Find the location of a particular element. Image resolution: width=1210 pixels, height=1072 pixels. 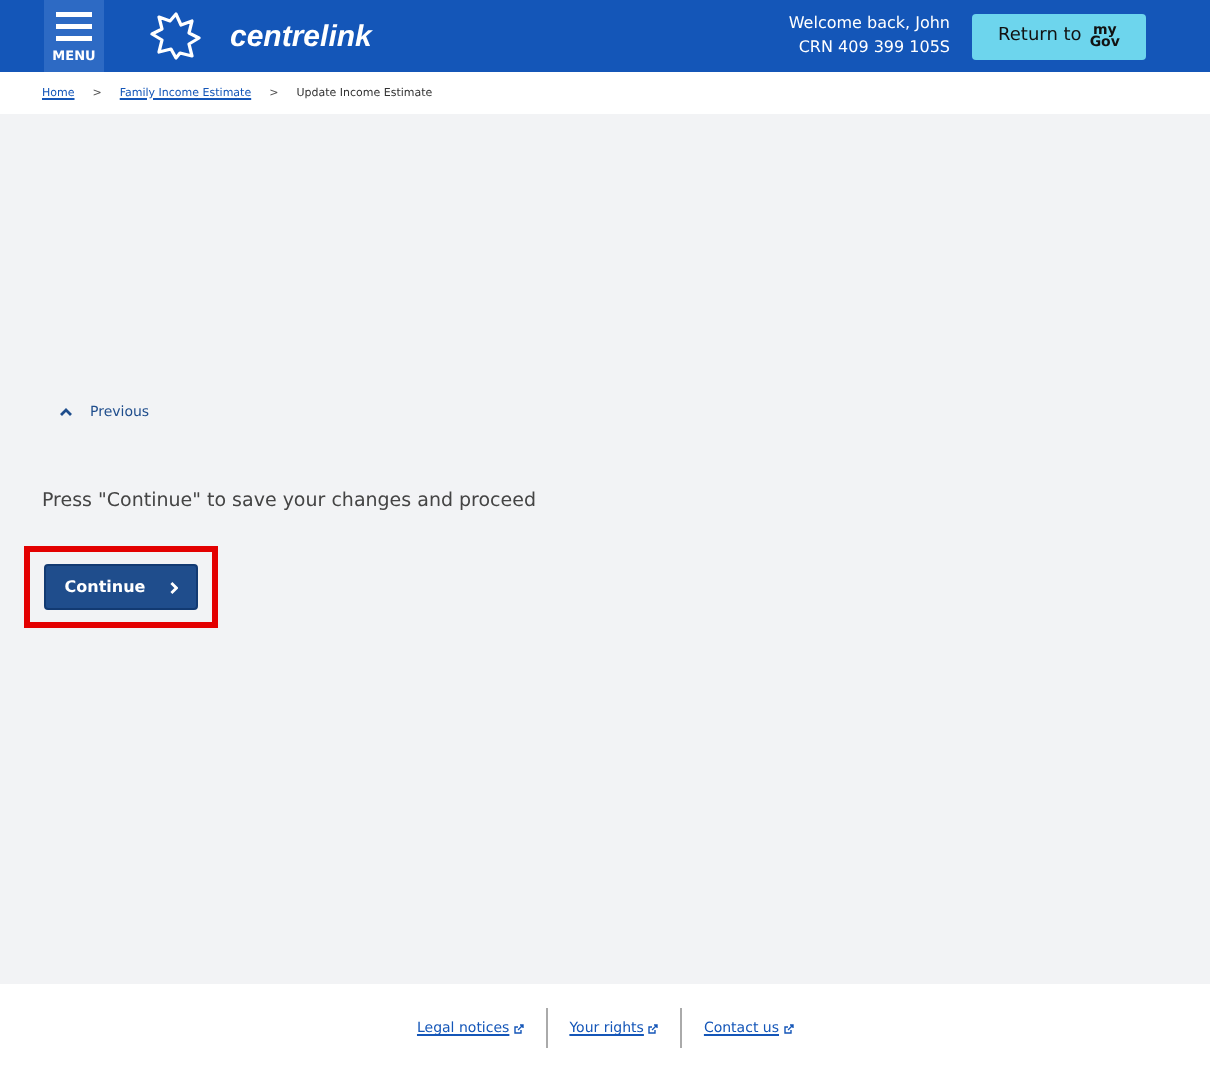

continue-button: Continue is located at coordinates (121, 587).